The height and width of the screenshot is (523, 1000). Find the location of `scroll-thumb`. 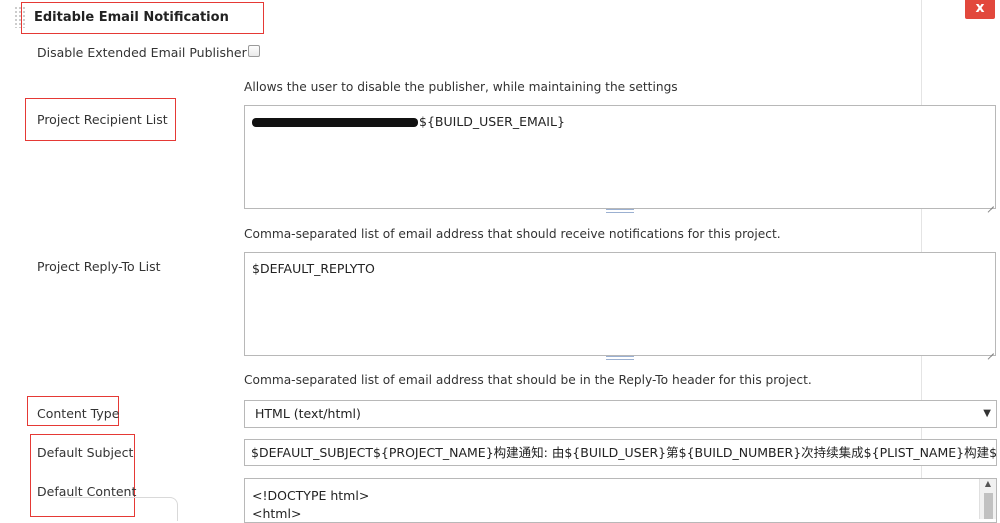

scroll-thumb is located at coordinates (988, 506).